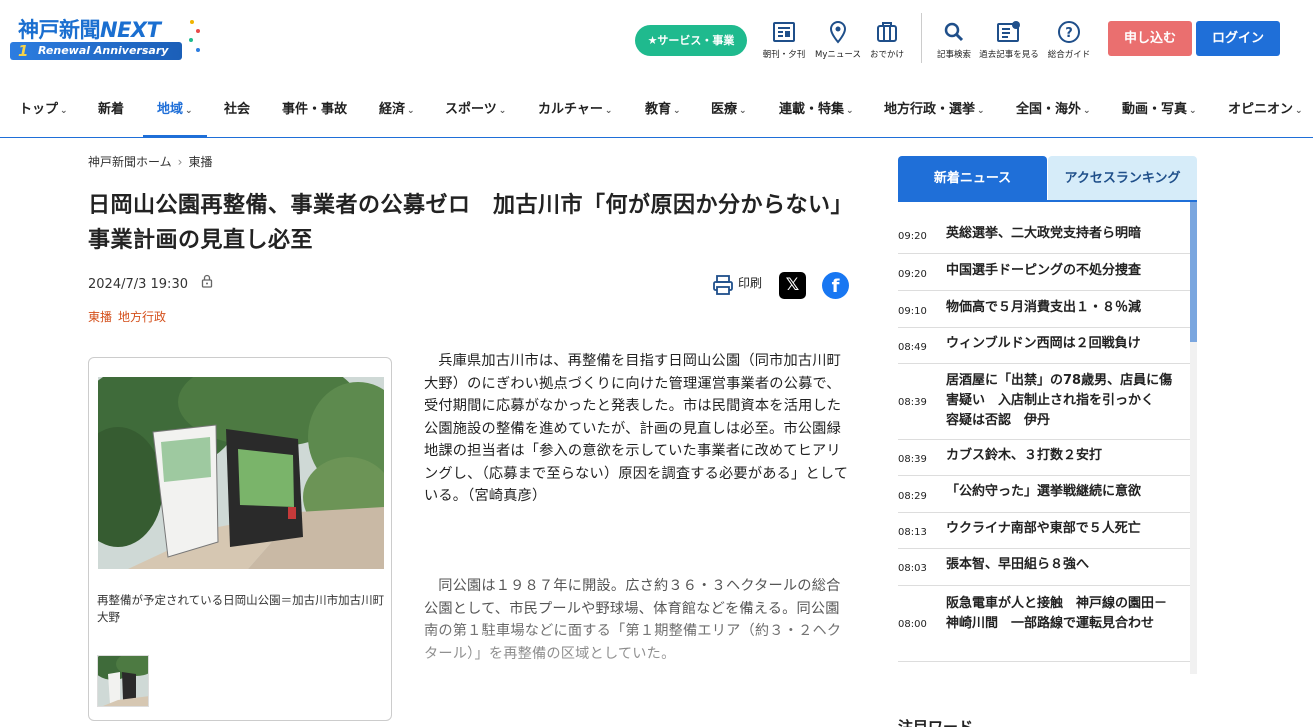 This screenshot has height=727, width=1313. What do you see at coordinates (912, 496) in the screenshot?
I see `news-time: 08:29` at bounding box center [912, 496].